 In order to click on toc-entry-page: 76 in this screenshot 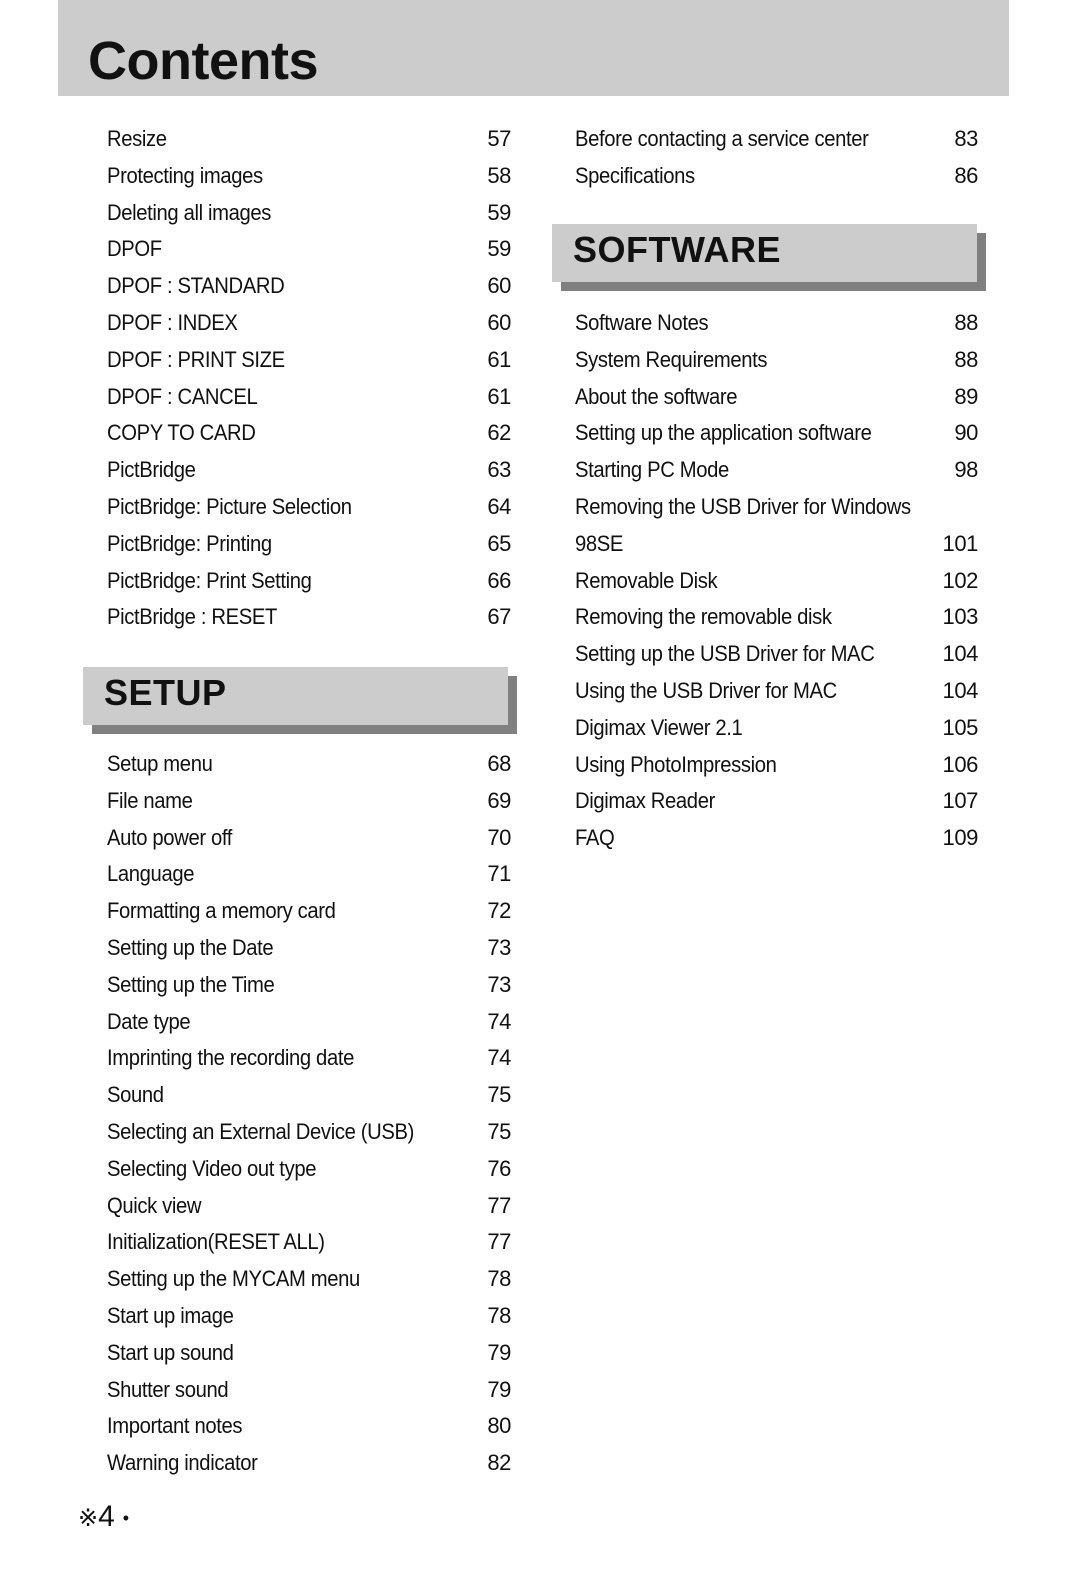, I will do `click(499, 1168)`.